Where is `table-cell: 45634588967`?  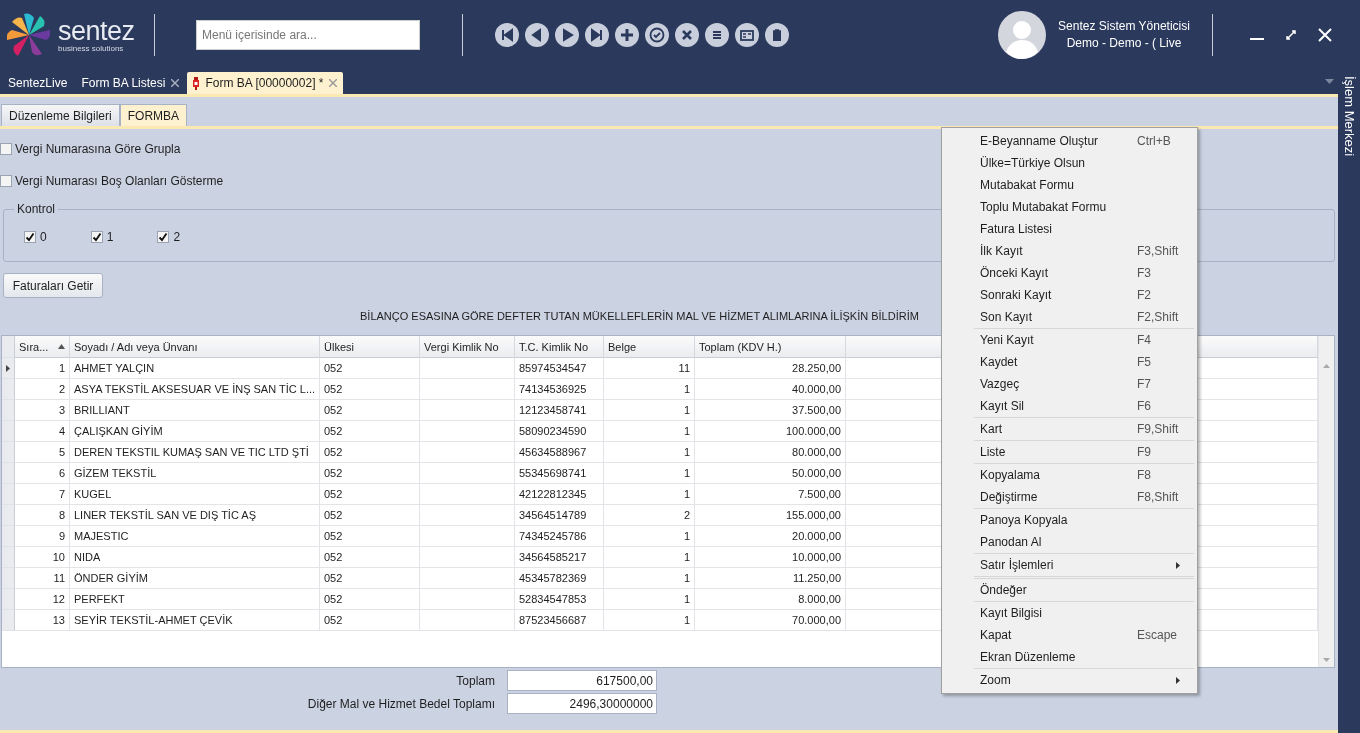
table-cell: 45634588967 is located at coordinates (559, 452).